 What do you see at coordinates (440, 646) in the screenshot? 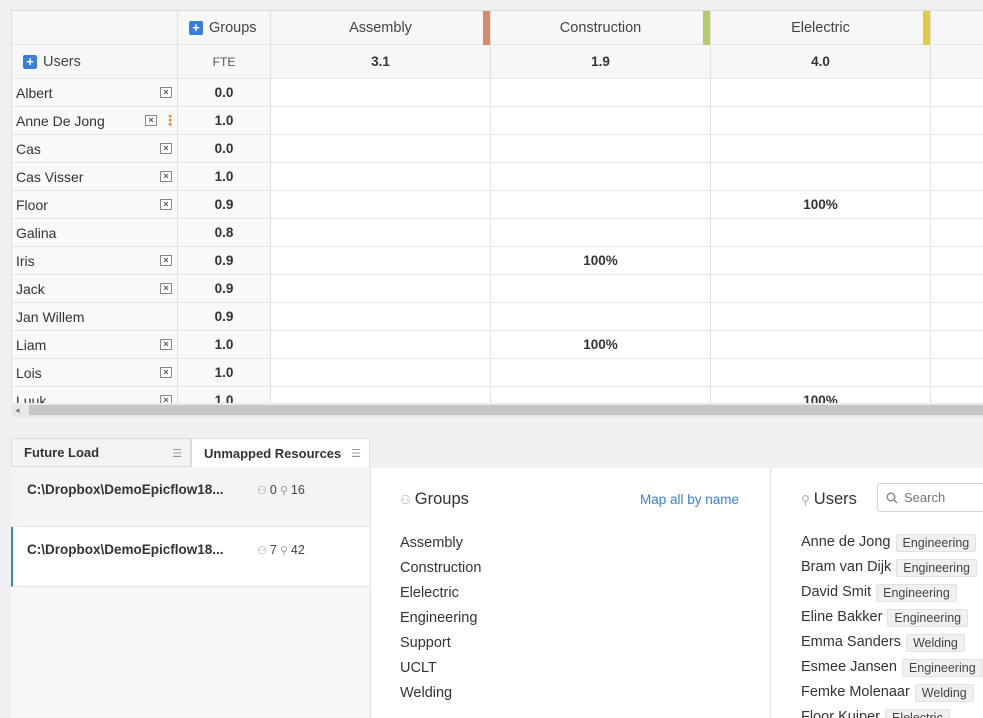
I see `unmapped-group-item: Support` at bounding box center [440, 646].